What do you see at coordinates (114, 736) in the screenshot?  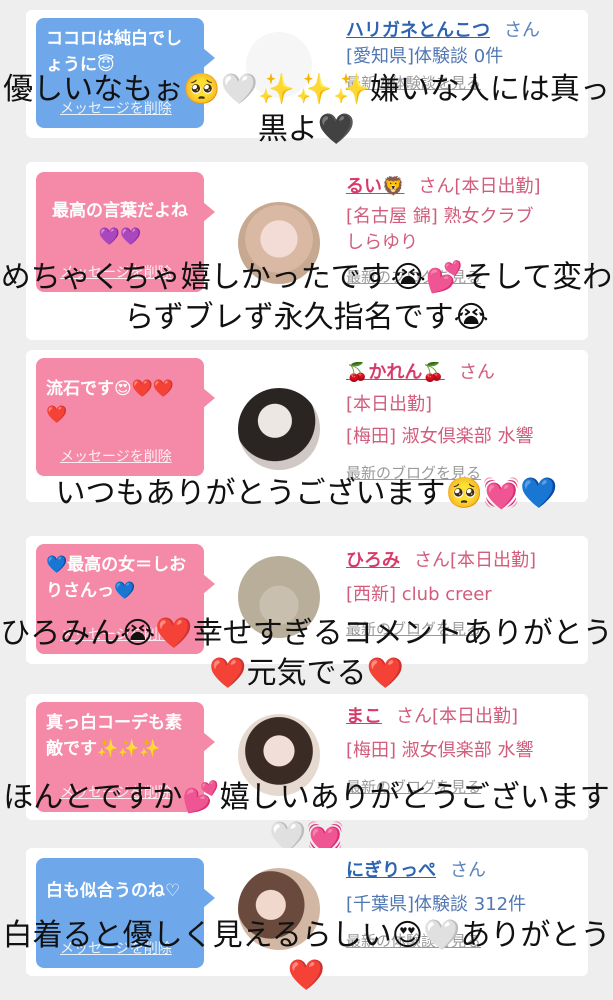 I see `message-text: 真っ白コーデも素敵です✨✨✨` at bounding box center [114, 736].